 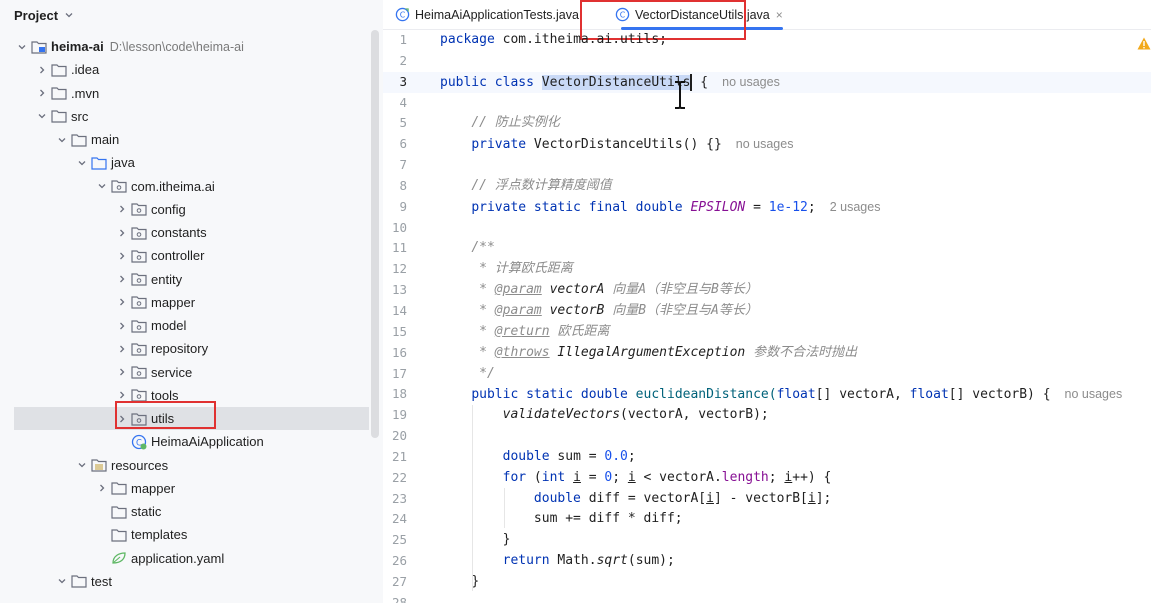 What do you see at coordinates (375, 234) in the screenshot?
I see `project-scrollbar` at bounding box center [375, 234].